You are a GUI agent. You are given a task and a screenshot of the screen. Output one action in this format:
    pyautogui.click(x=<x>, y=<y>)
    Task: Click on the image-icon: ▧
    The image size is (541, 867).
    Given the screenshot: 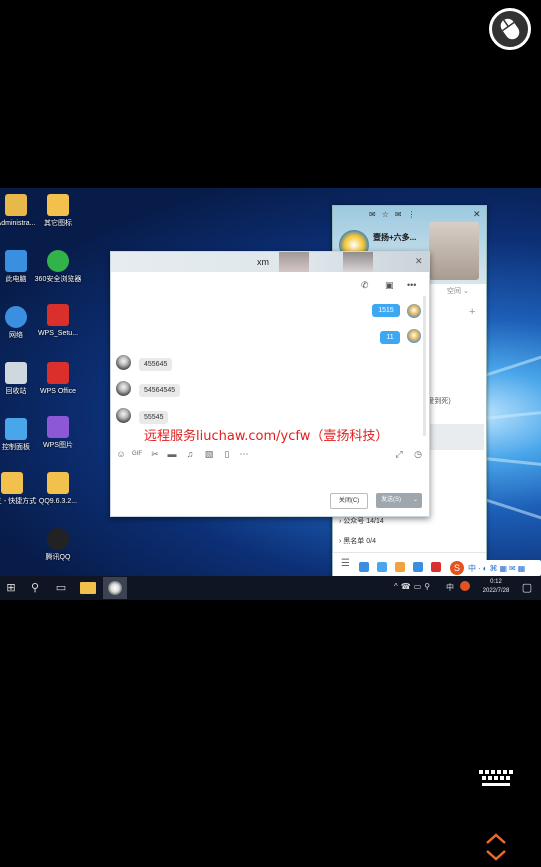 What is the action you would take?
    pyautogui.click(x=209, y=454)
    